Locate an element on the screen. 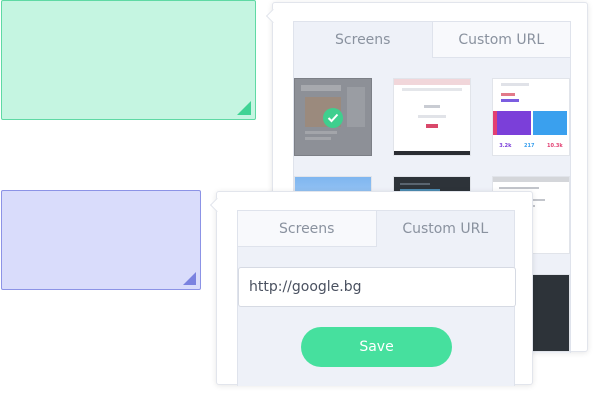 Image resolution: width=600 pixels, height=400 pixels. thumb-stats: 3.2k 217 10.3k is located at coordinates (531, 146).